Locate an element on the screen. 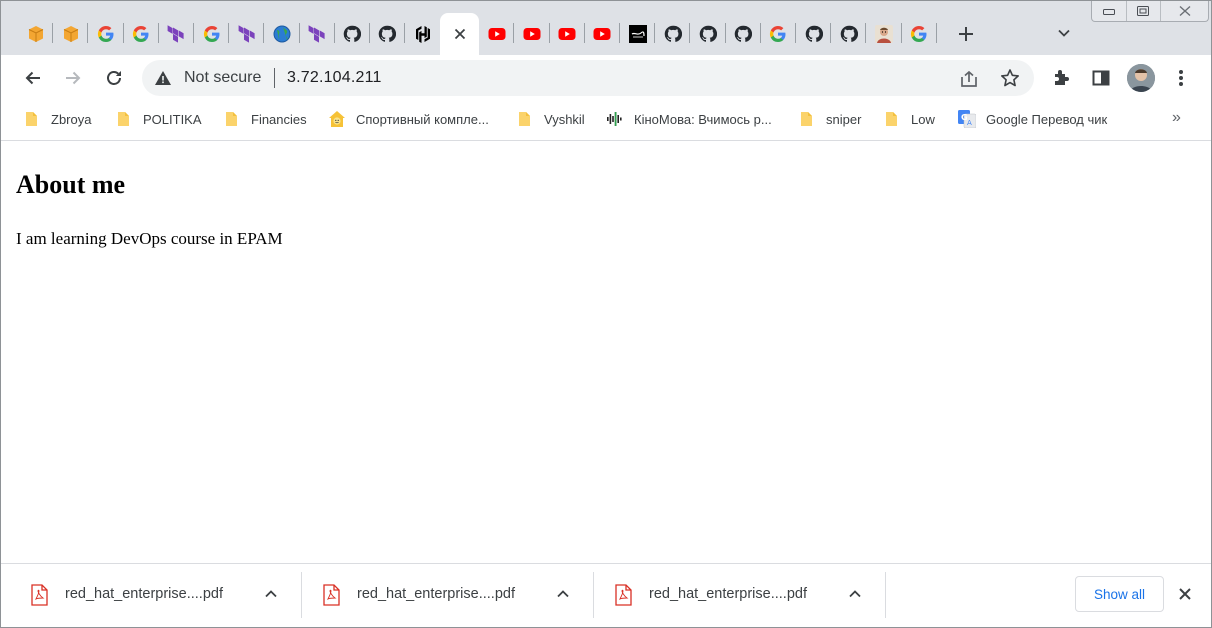  reload-icon is located at coordinates (114, 78).